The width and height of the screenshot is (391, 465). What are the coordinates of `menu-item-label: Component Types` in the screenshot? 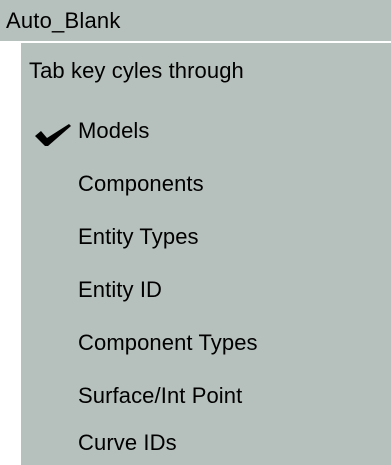 It's located at (168, 342).